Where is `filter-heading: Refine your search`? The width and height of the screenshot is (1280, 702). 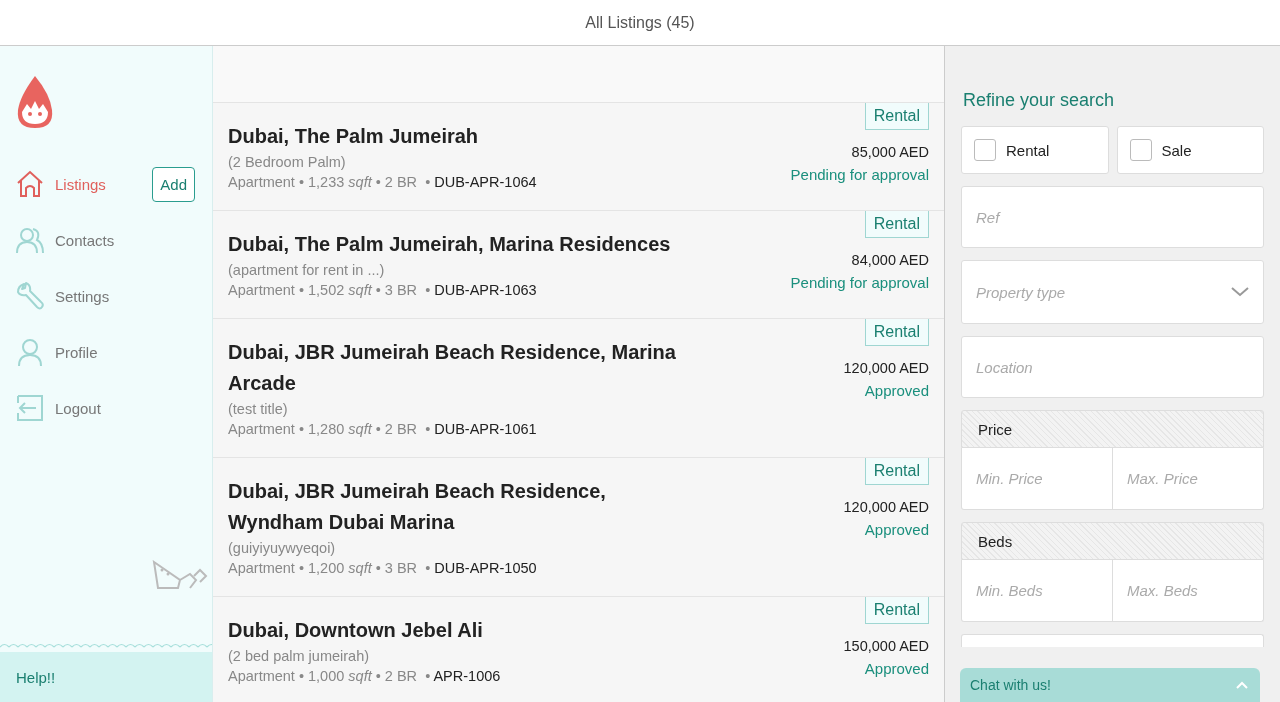
filter-heading: Refine your search is located at coordinates (1039, 100).